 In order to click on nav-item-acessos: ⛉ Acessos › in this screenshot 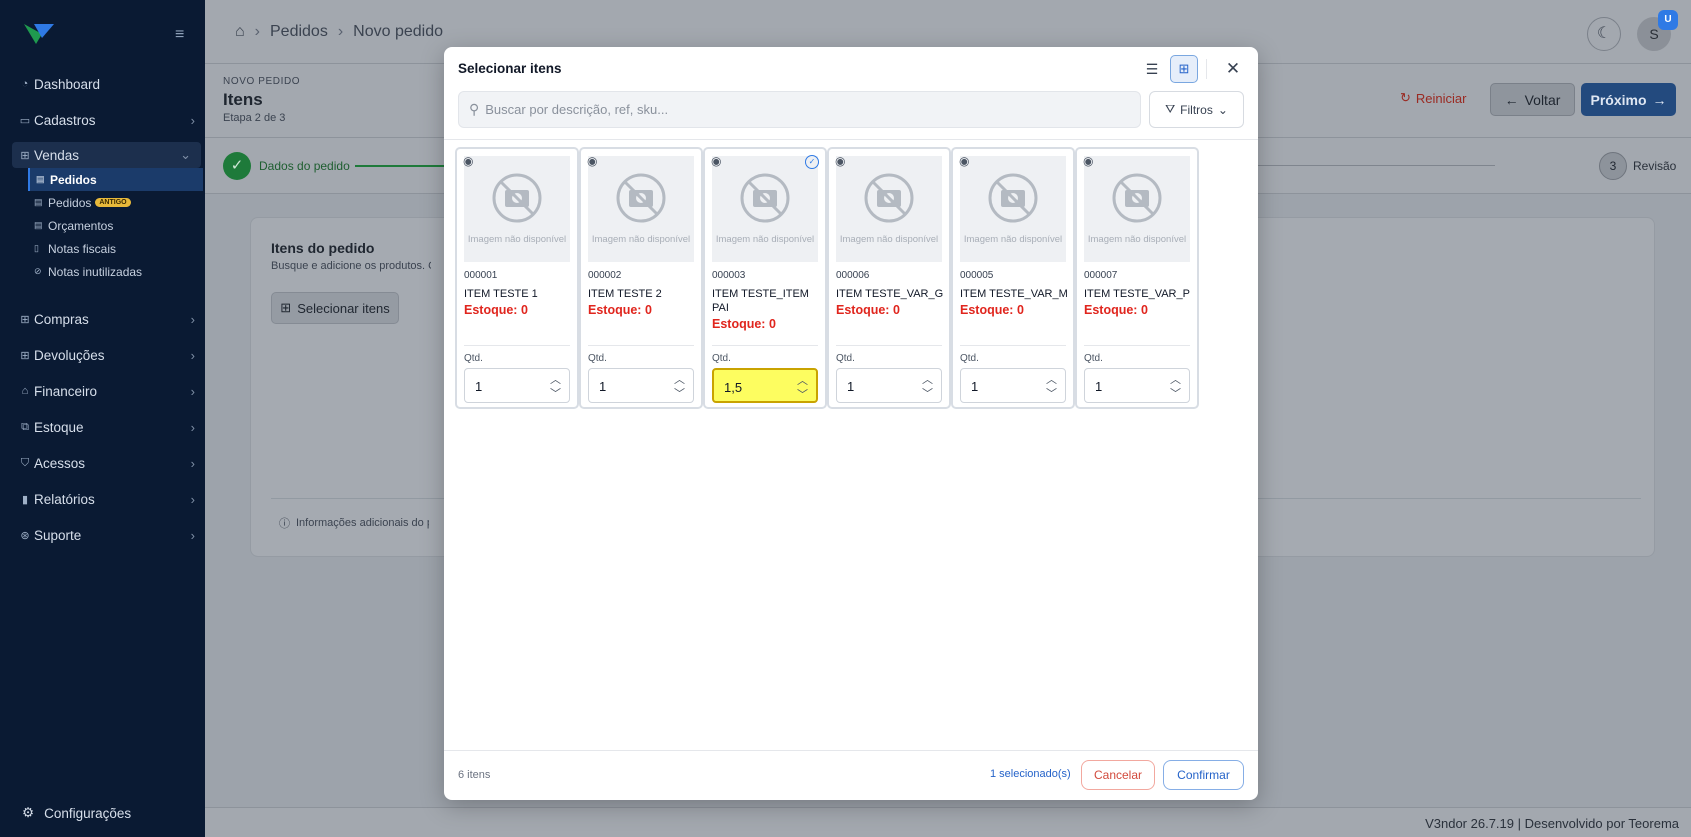, I will do `click(102, 463)`.